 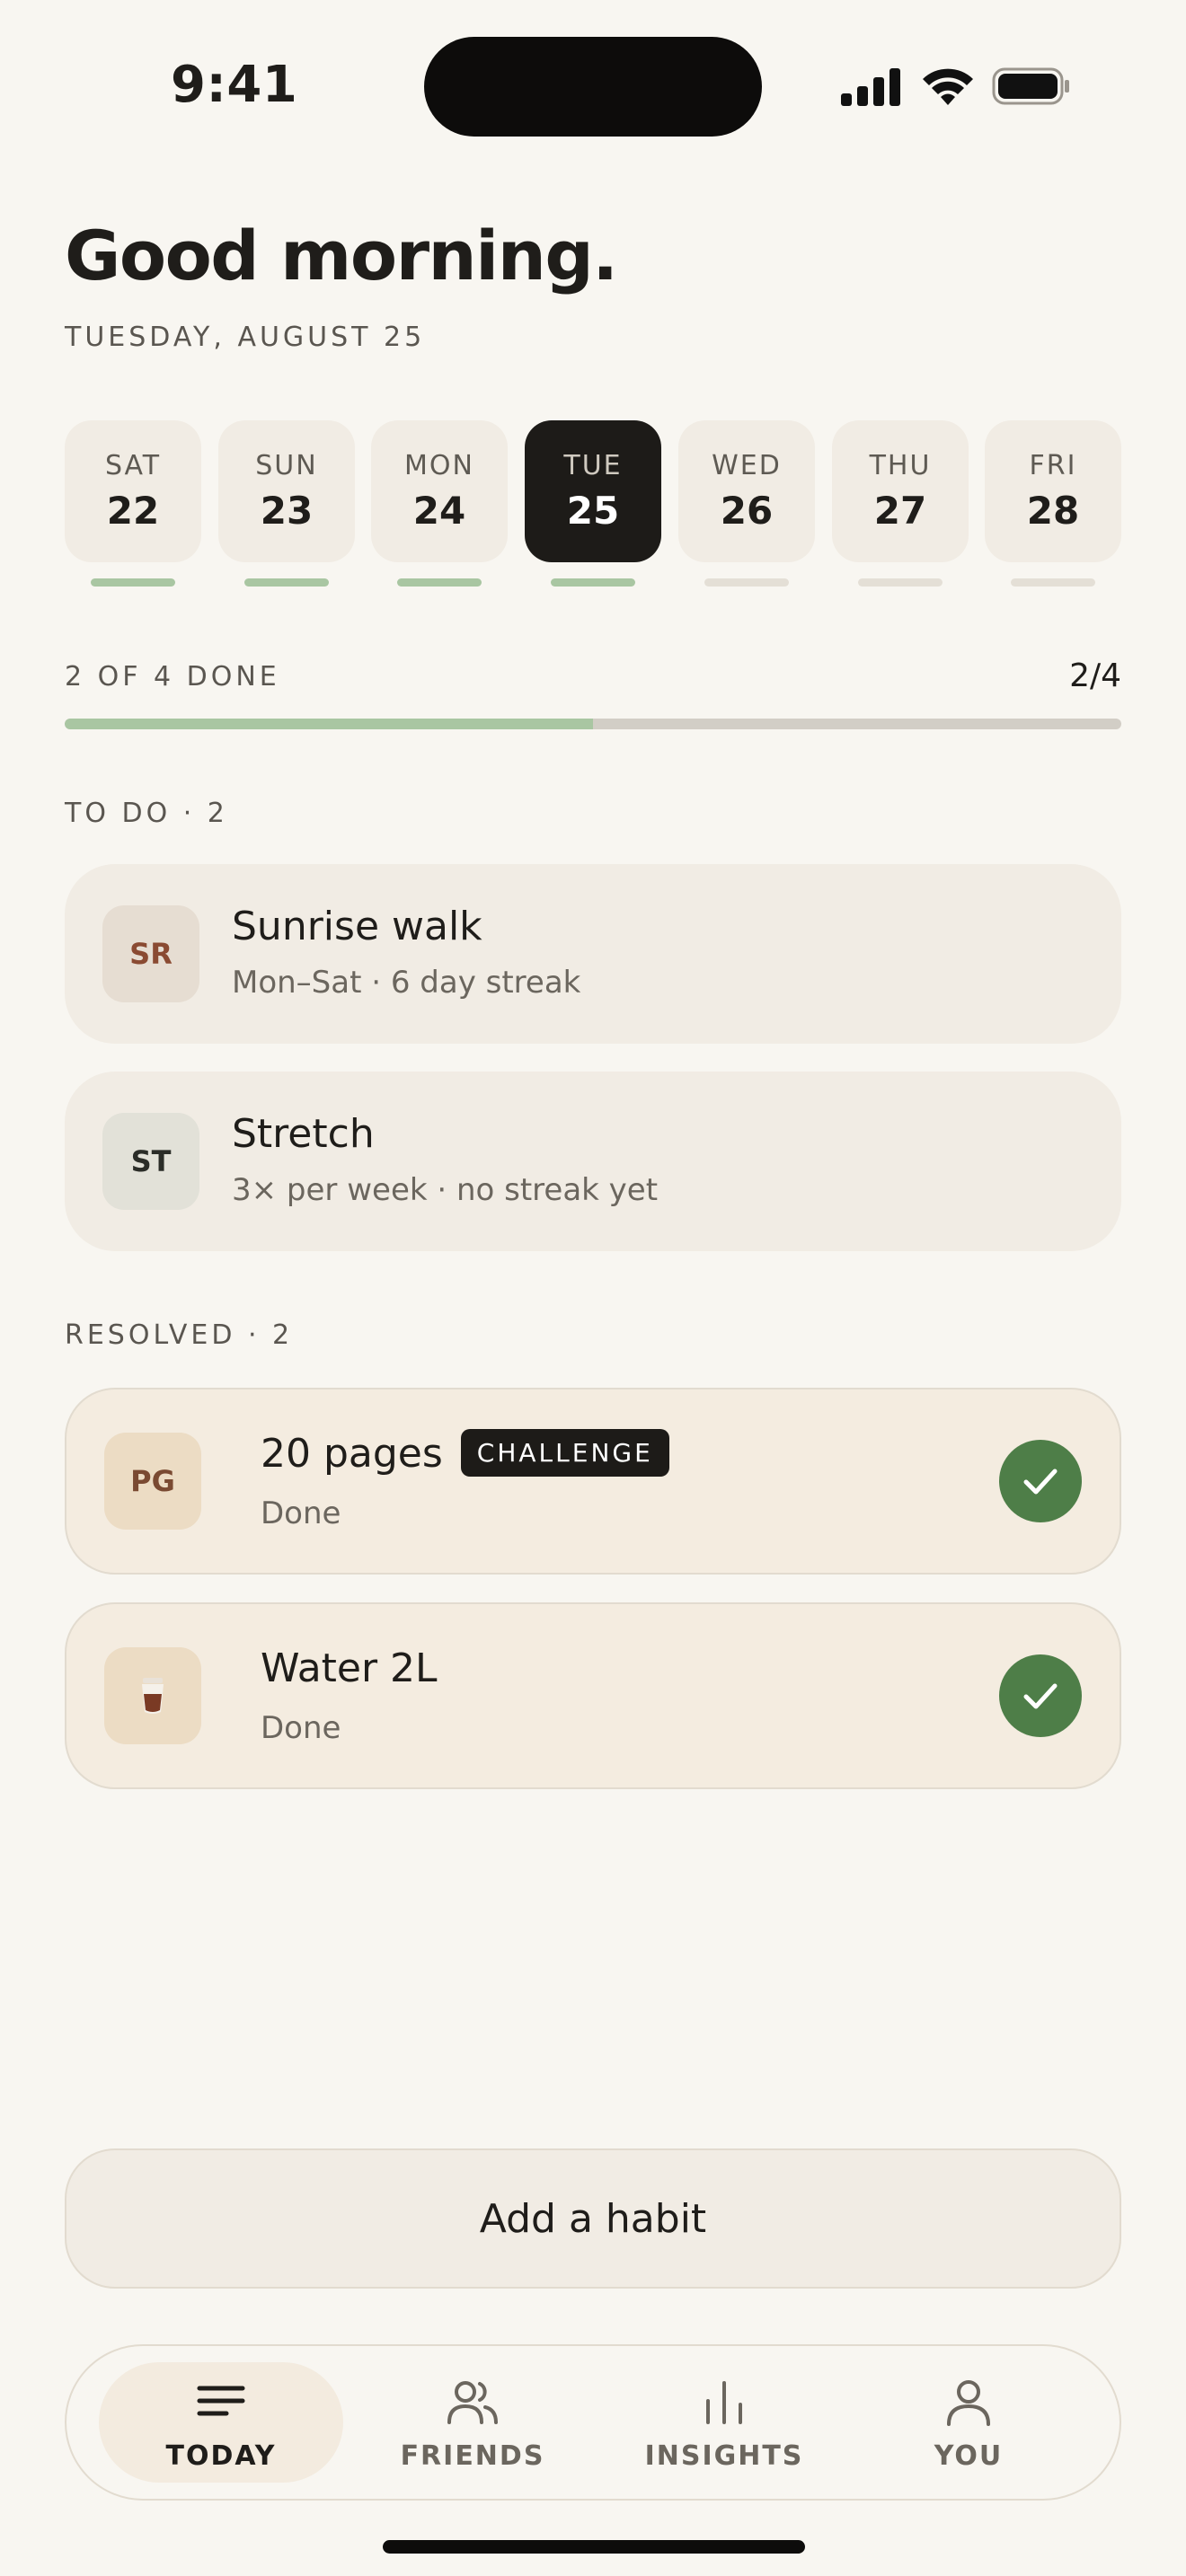 I want to click on day-mon: MON 24, so click(x=439, y=491).